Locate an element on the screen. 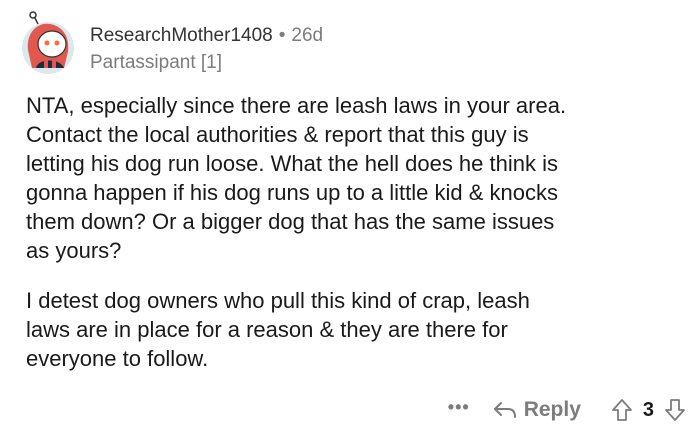 The height and width of the screenshot is (436, 700). comment-age: 26d is located at coordinates (307, 35).